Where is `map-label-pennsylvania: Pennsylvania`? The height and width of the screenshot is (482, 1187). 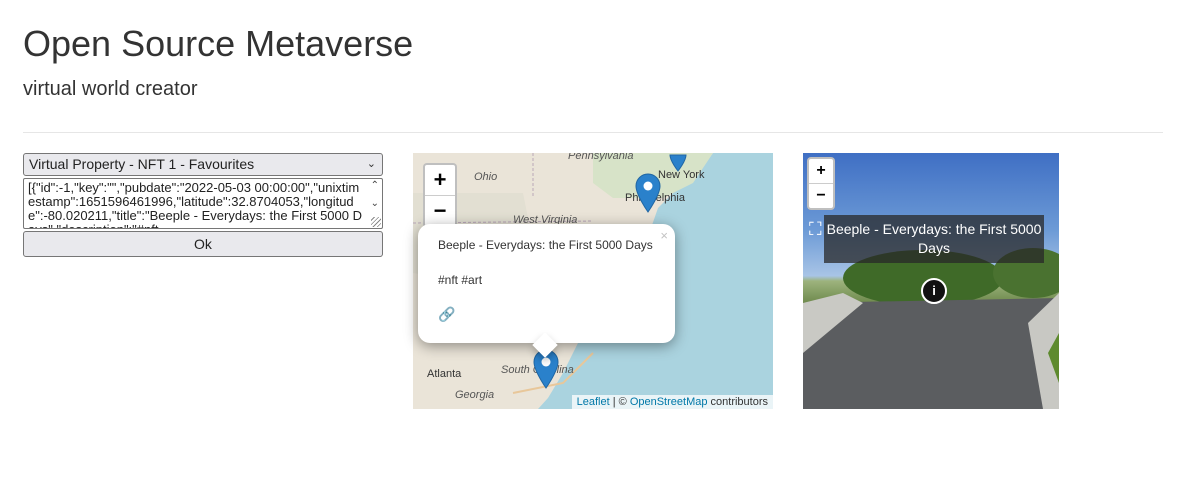 map-label-pennsylvania: Pennsylvania is located at coordinates (601, 157).